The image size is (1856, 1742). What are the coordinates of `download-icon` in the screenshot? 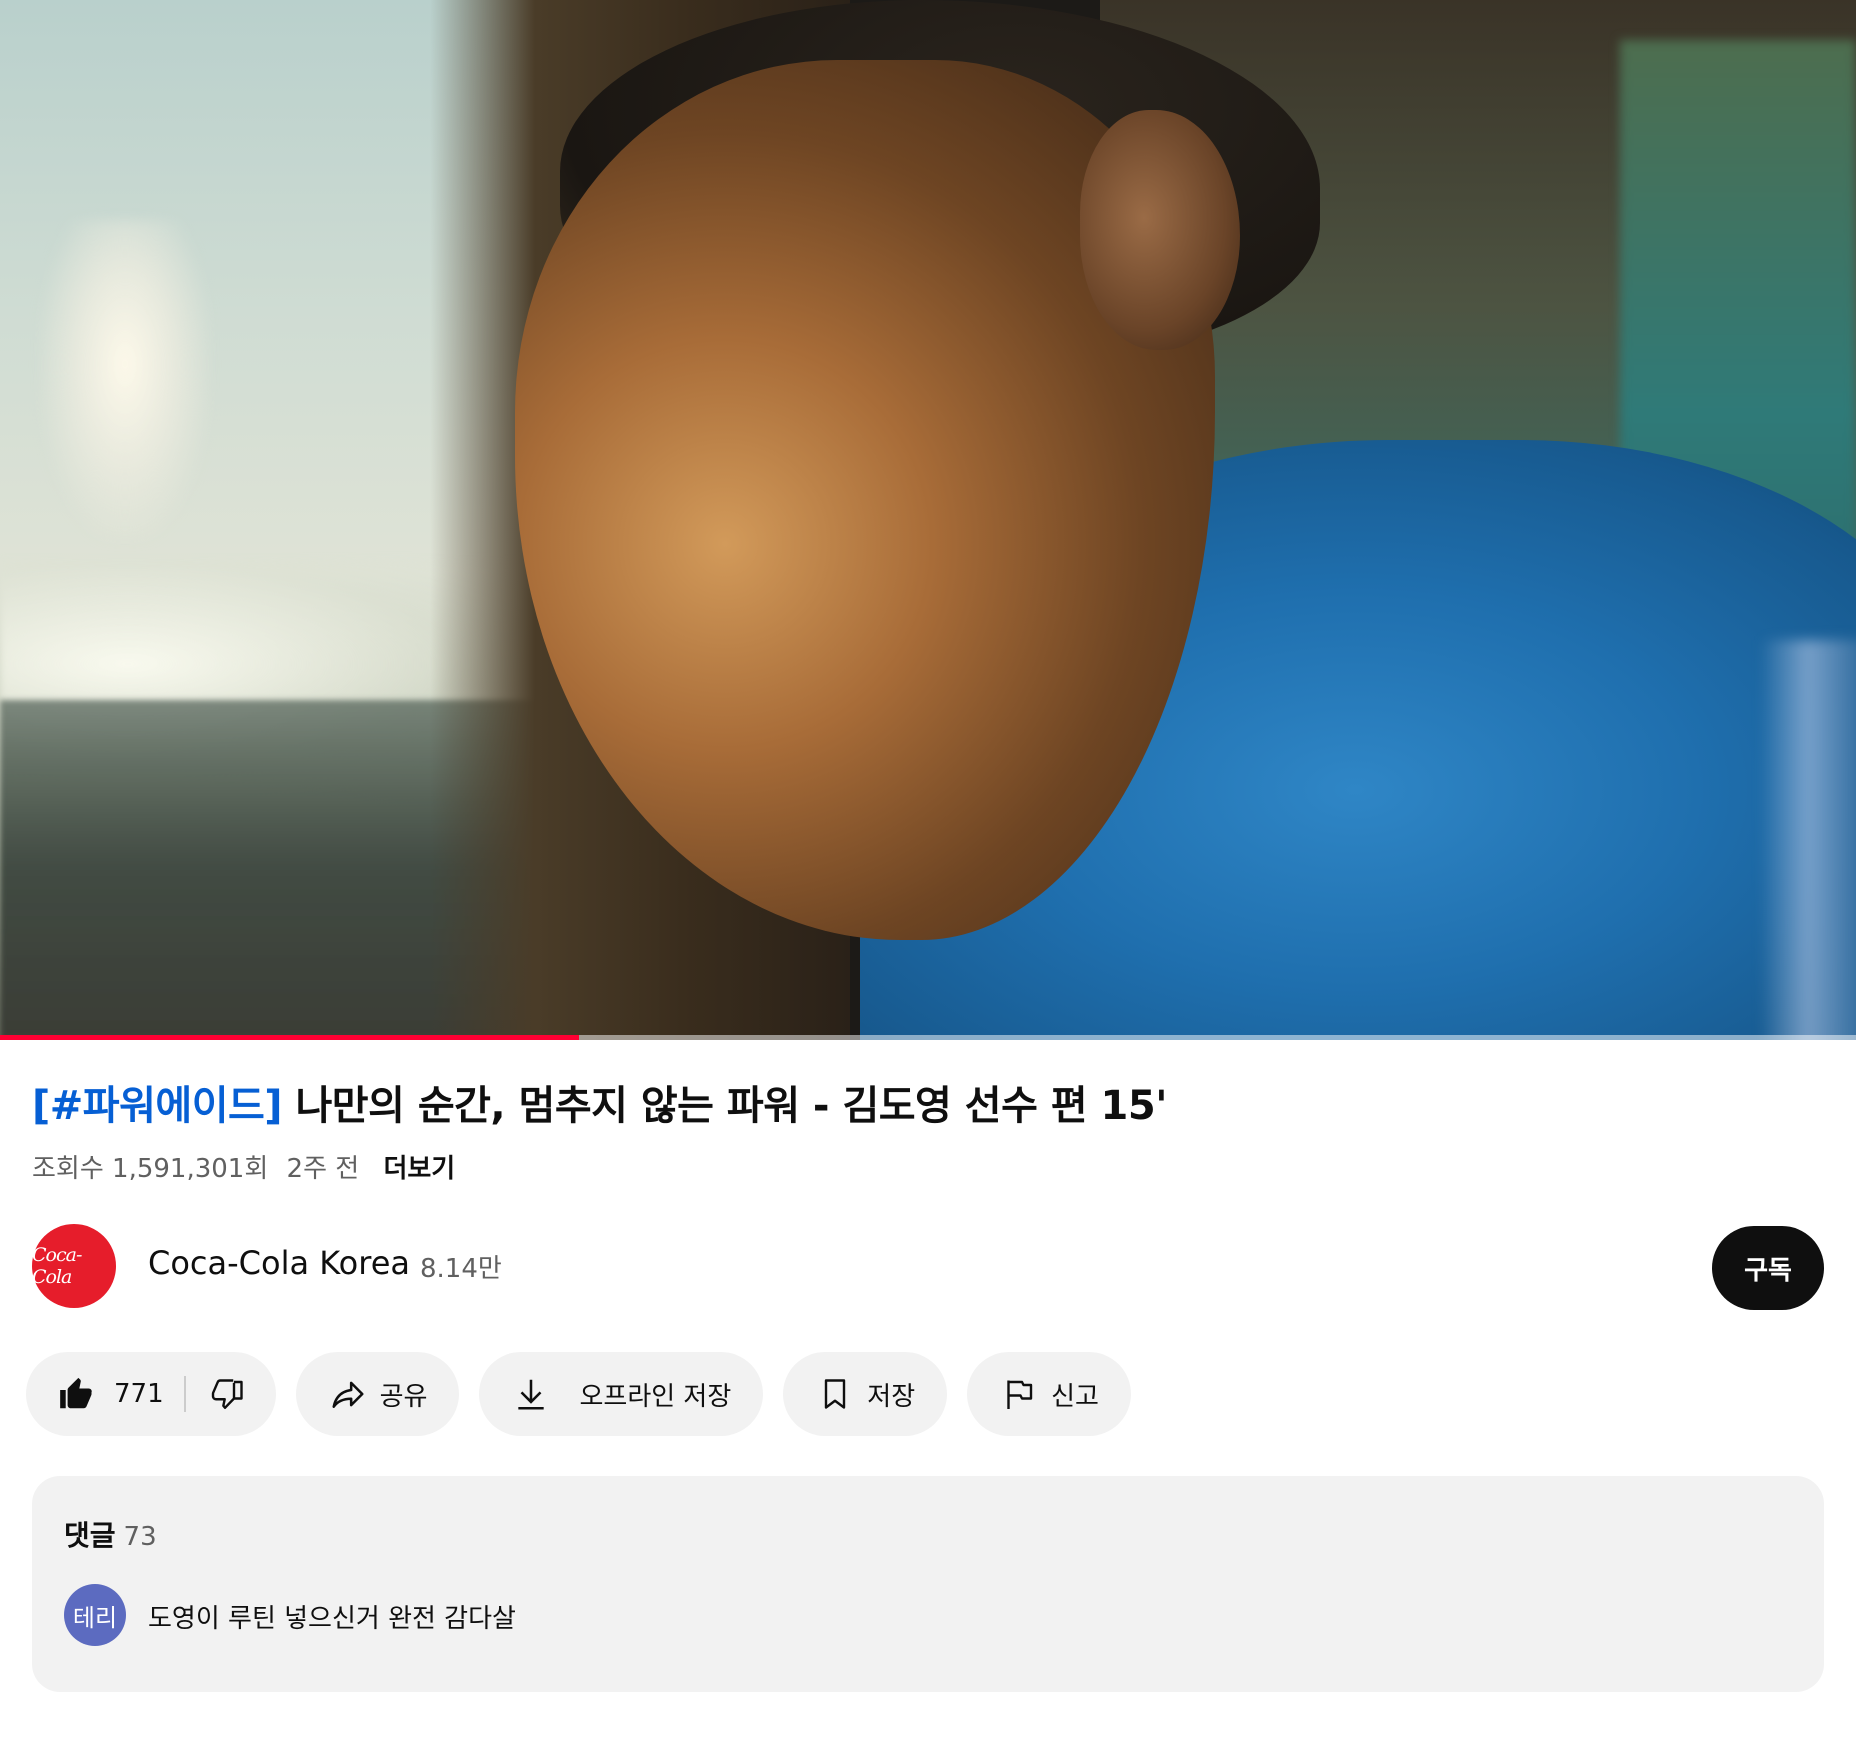 It's located at (531, 1394).